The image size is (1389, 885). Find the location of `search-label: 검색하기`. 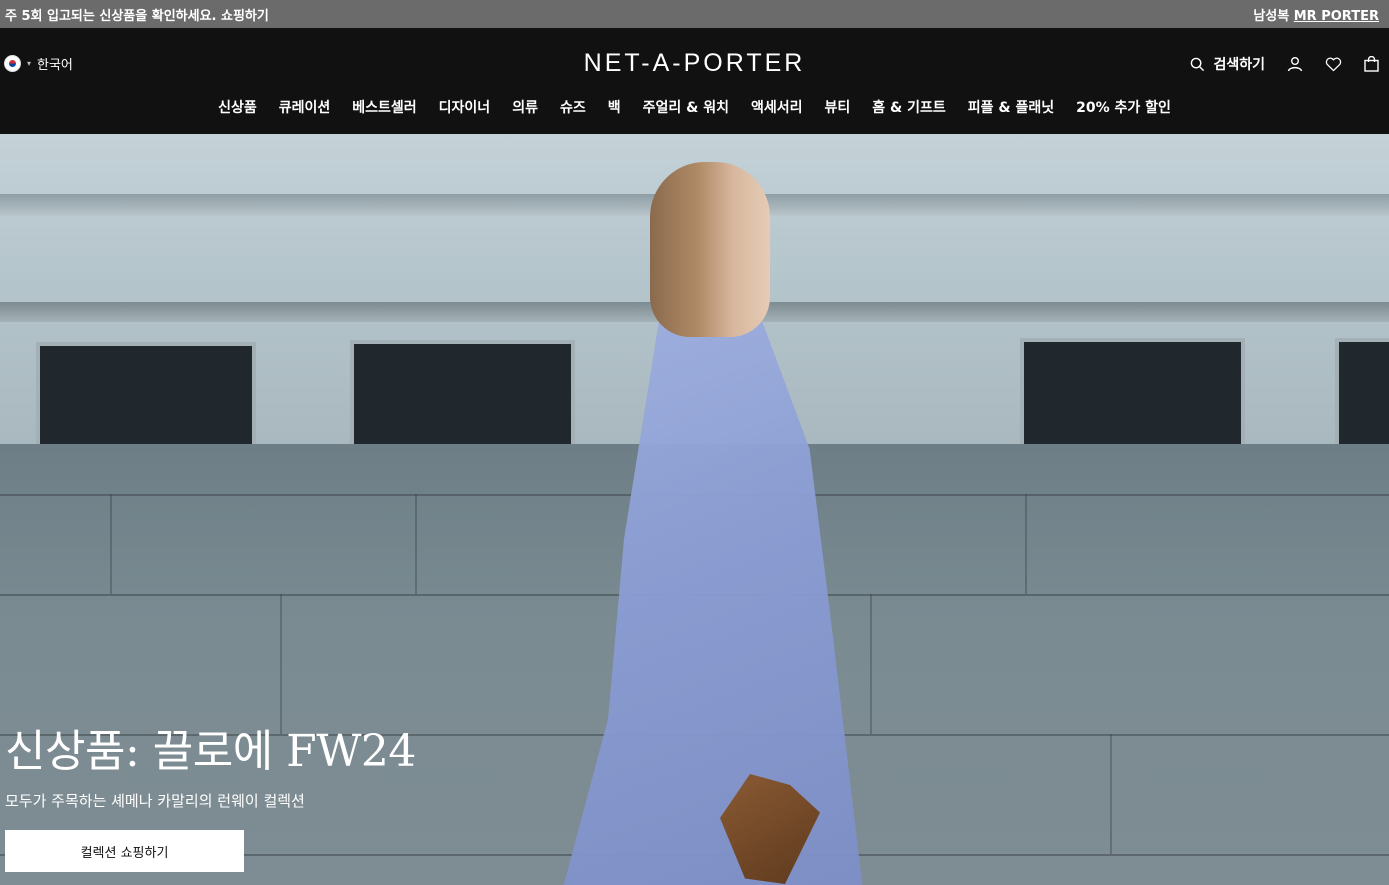

search-label: 검색하기 is located at coordinates (1239, 65).